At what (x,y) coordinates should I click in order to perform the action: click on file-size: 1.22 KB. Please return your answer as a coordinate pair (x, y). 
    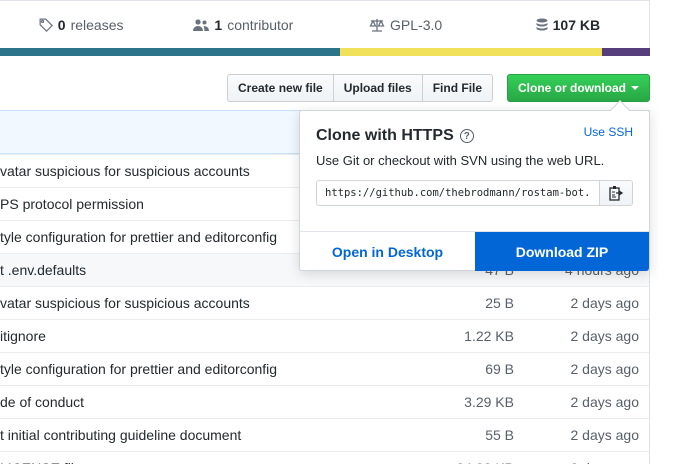
    Looking at the image, I should click on (489, 336).